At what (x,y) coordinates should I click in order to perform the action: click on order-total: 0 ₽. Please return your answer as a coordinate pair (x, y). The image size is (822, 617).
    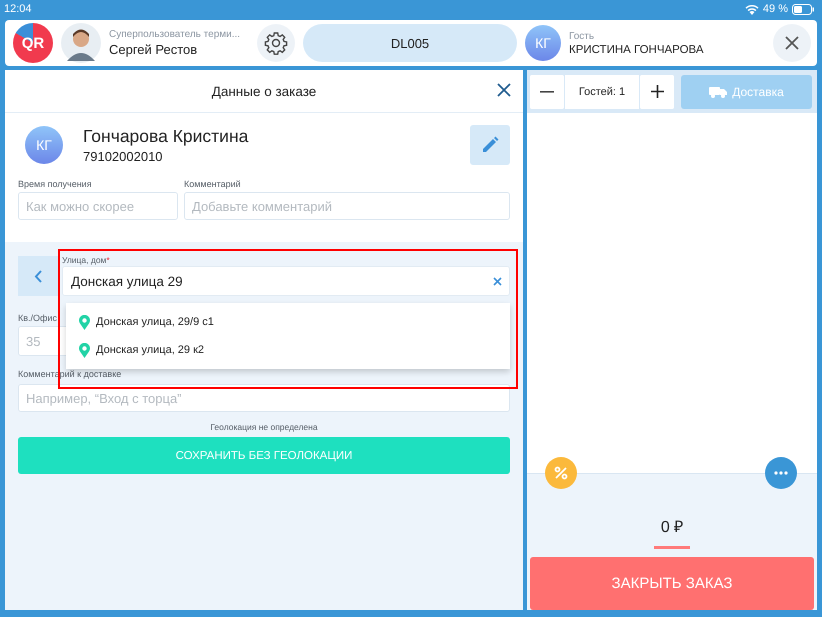
    Looking at the image, I should click on (672, 527).